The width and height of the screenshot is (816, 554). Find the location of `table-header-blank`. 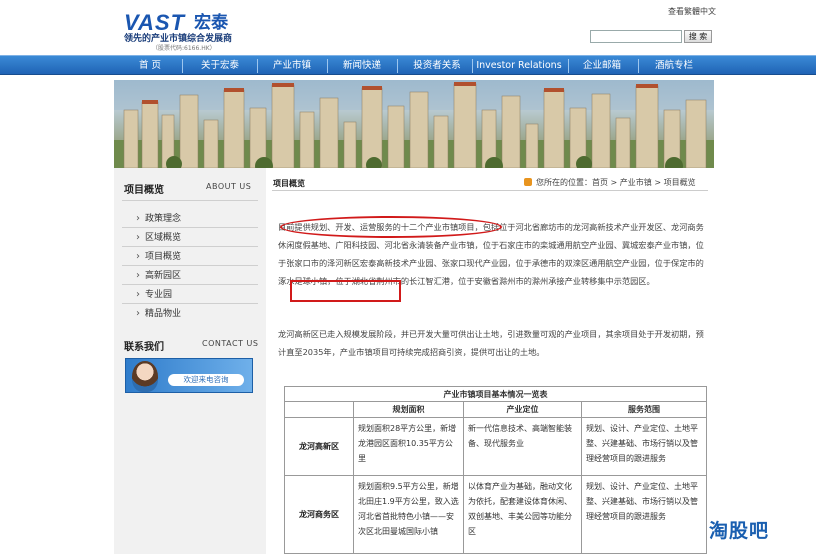

table-header-blank is located at coordinates (319, 410).